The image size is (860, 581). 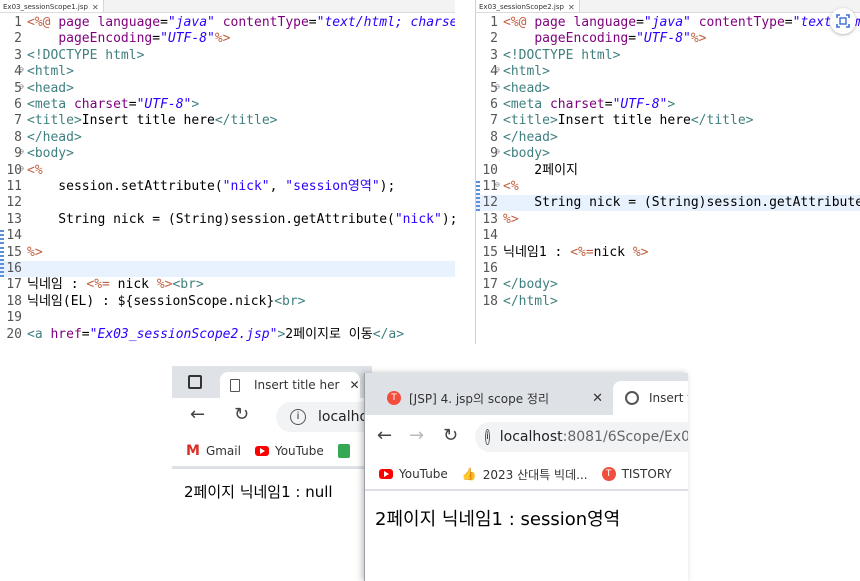 I want to click on tab-overview-icon, so click(x=195, y=382).